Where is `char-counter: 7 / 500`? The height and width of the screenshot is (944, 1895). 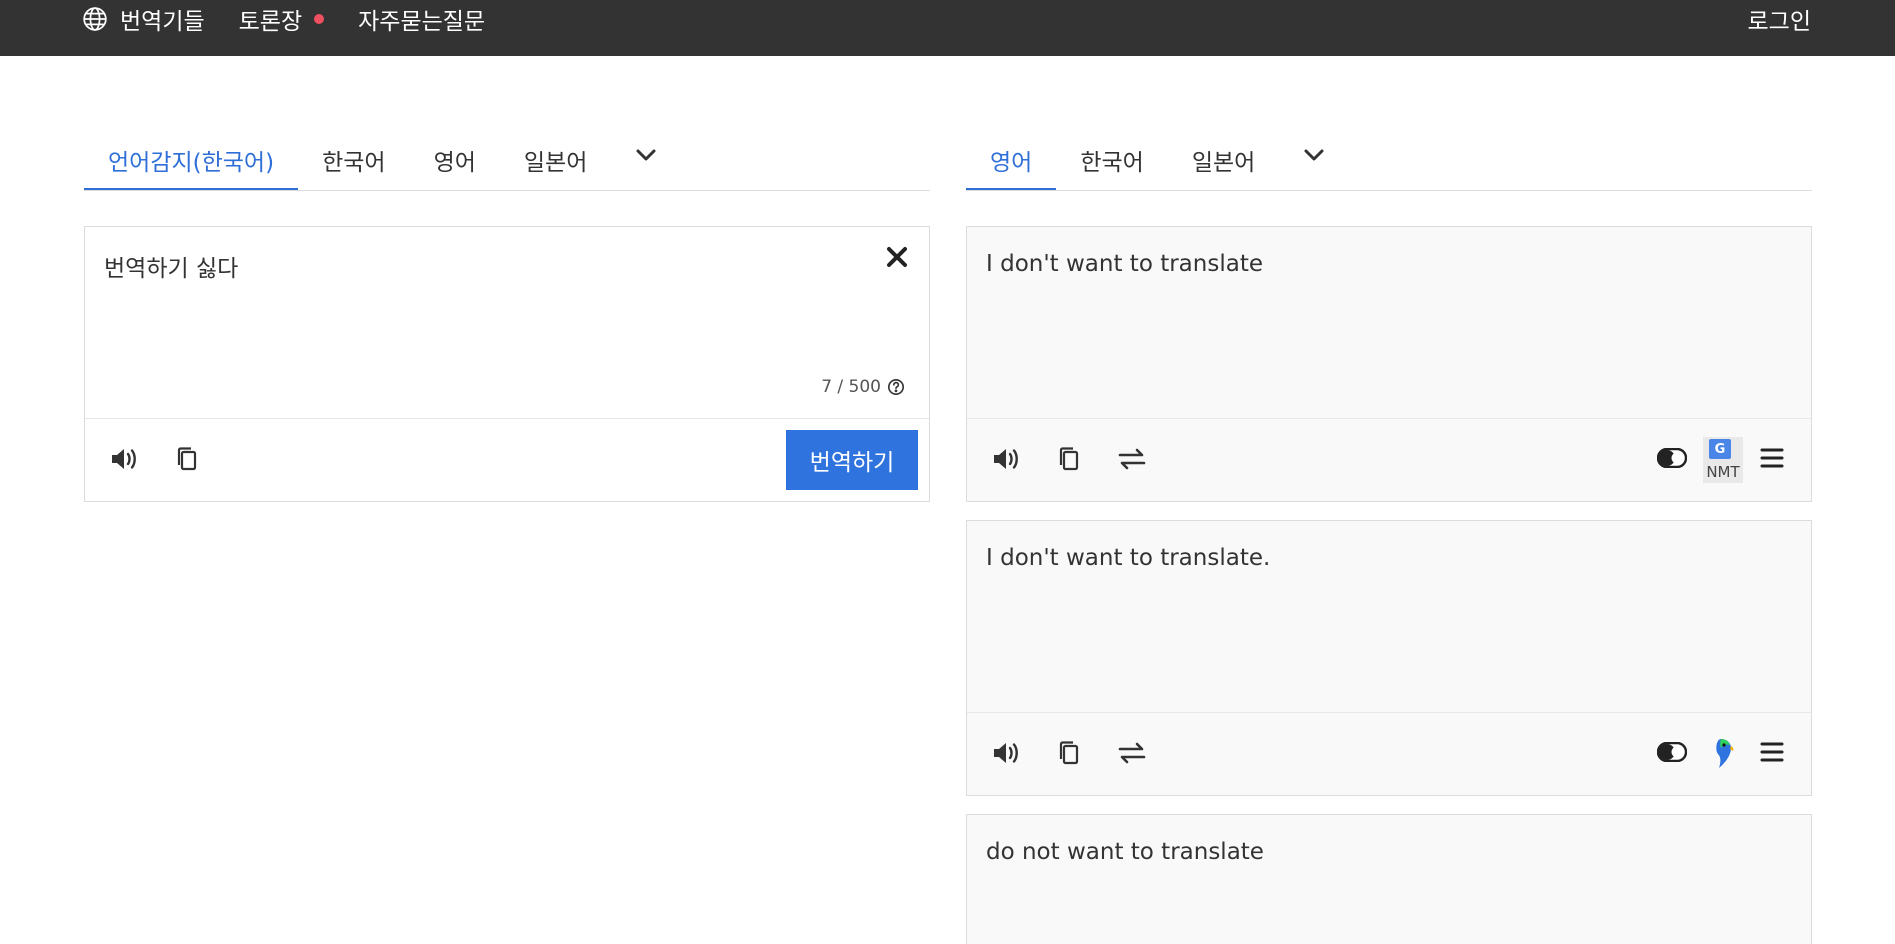
char-counter: 7 / 500 is located at coordinates (863, 387).